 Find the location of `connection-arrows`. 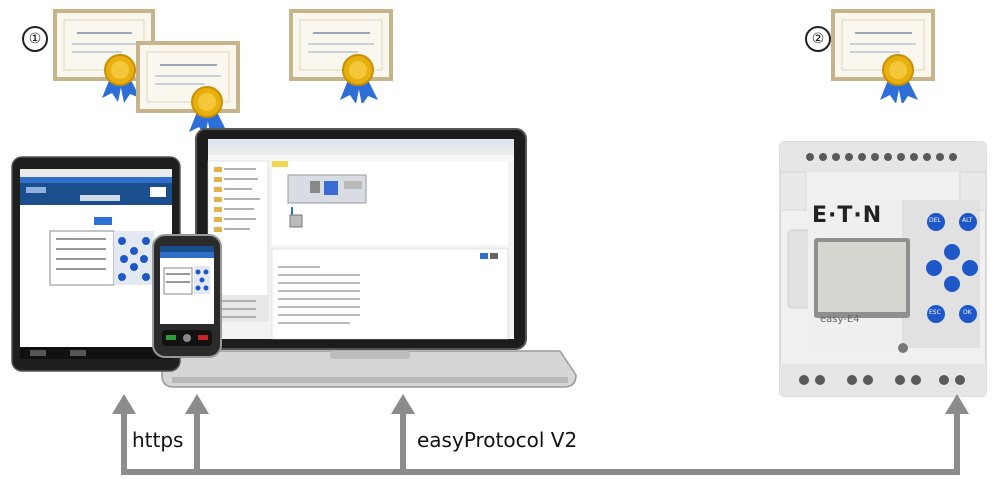

connection-arrows is located at coordinates (540, 434).